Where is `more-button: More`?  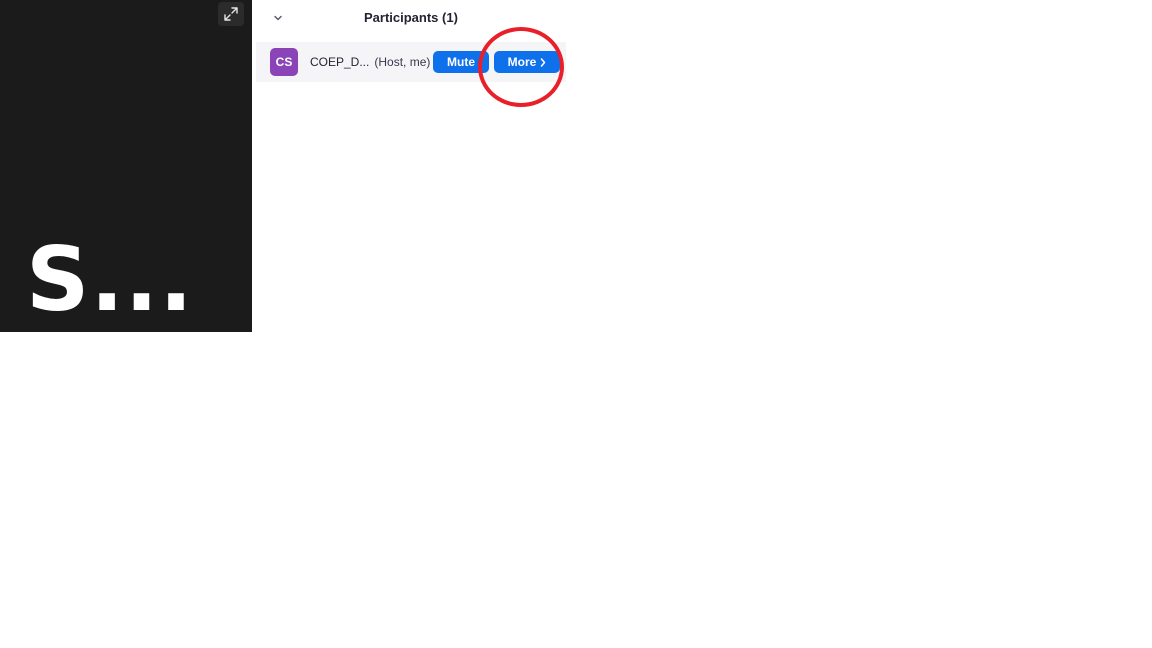 more-button: More is located at coordinates (527, 62).